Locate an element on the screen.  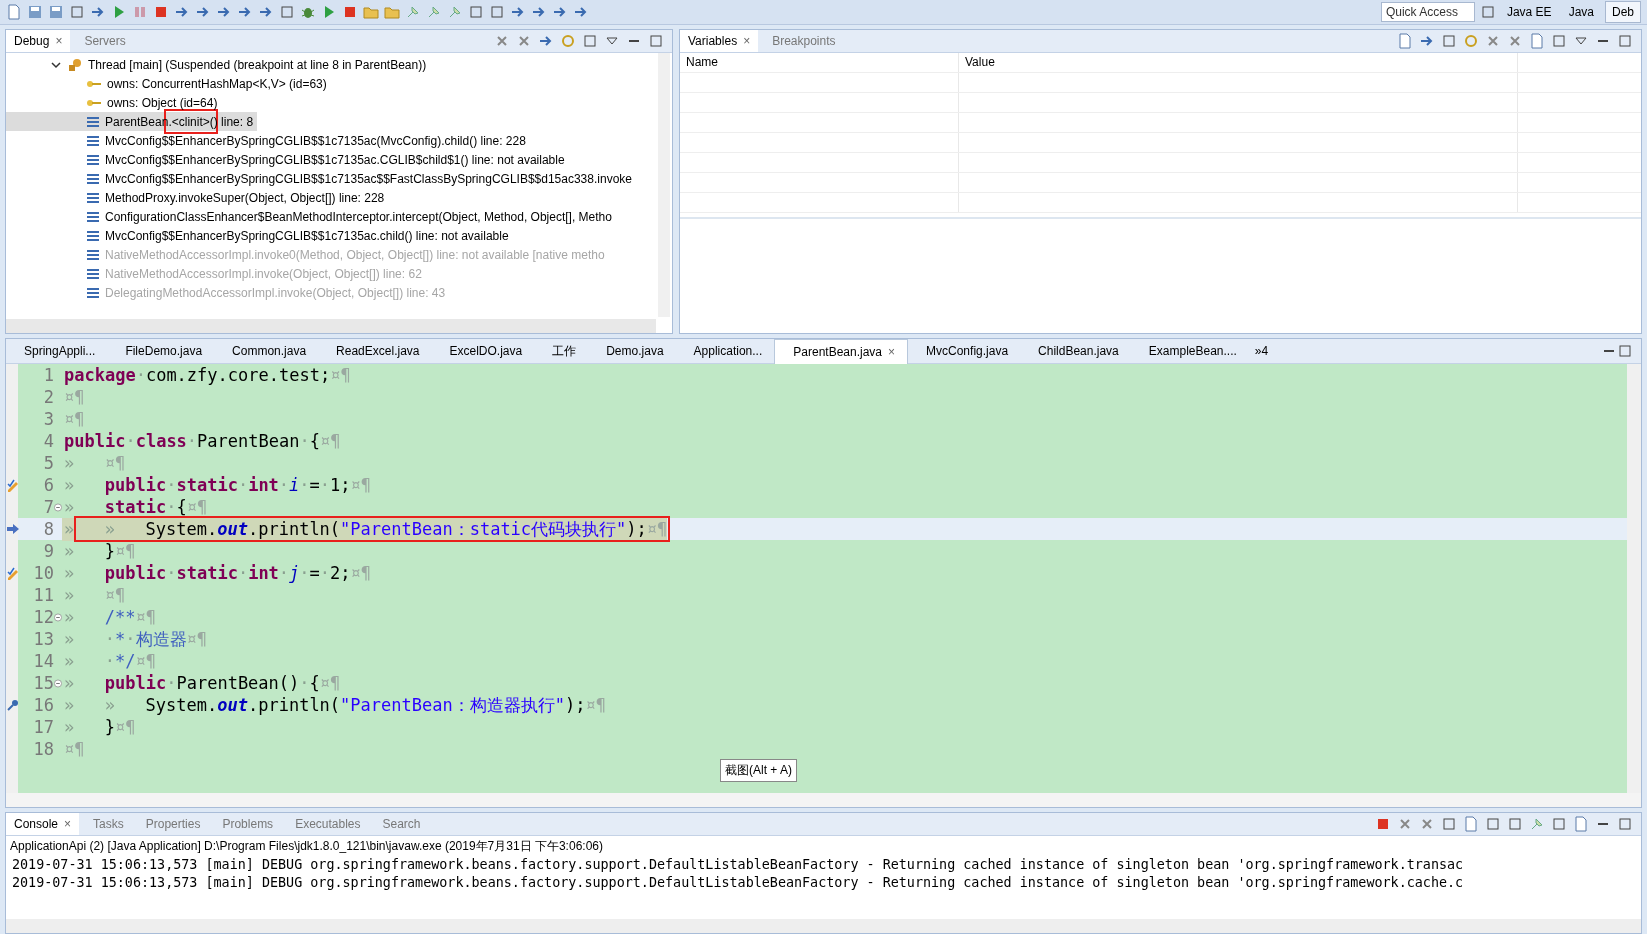
view-tab: Breakpoints is located at coordinates (804, 41).